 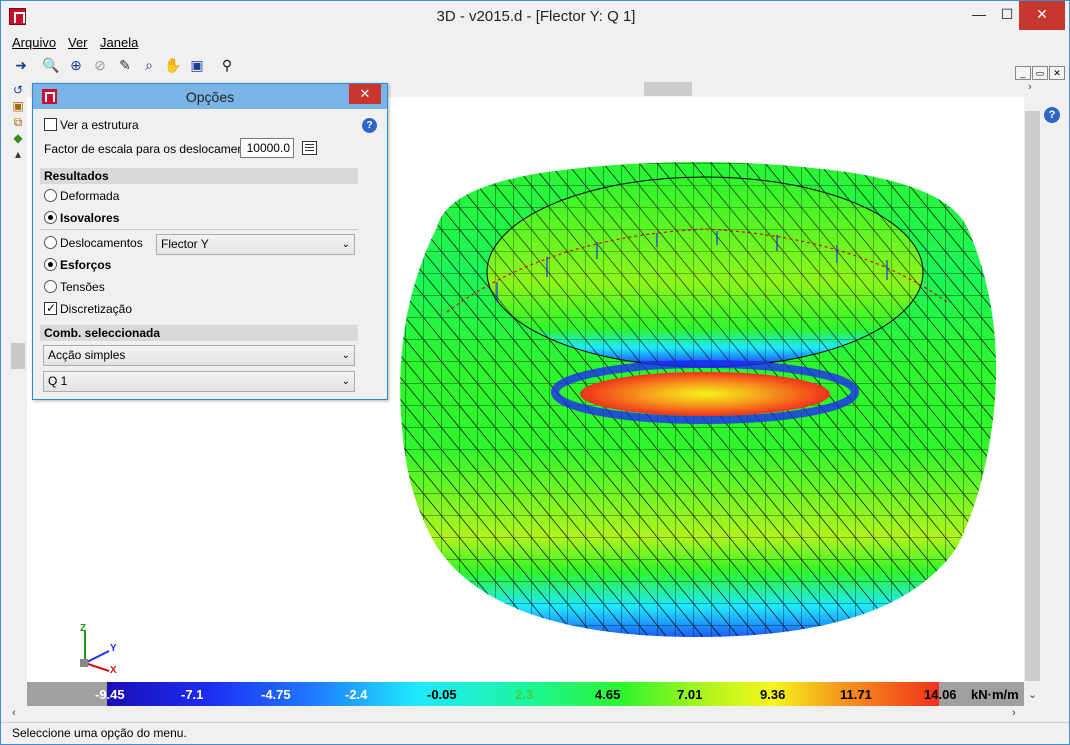 What do you see at coordinates (18, 106) in the screenshot?
I see `cube-view-icon: ▣` at bounding box center [18, 106].